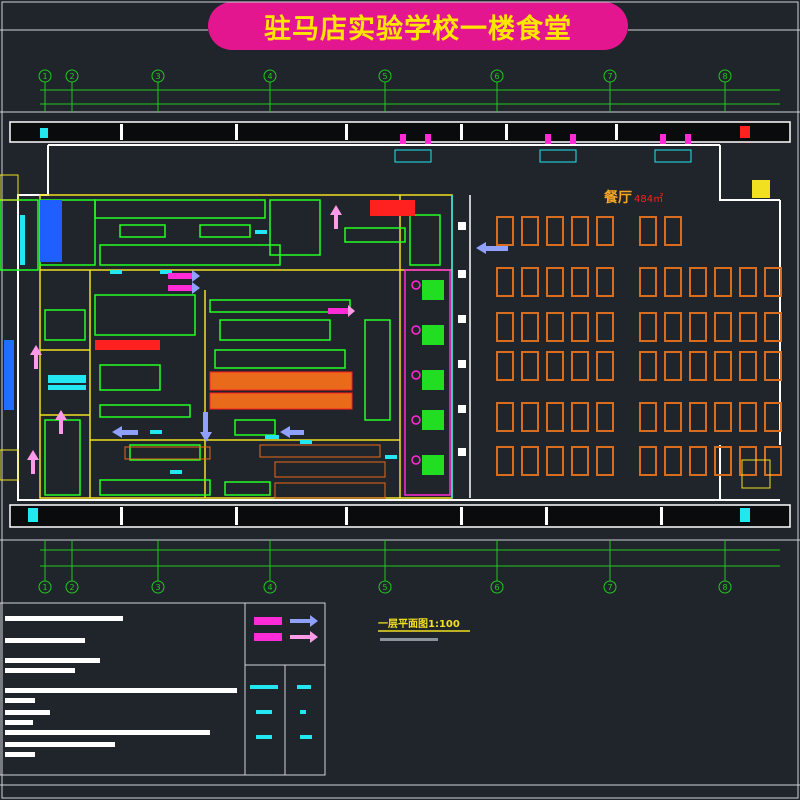 The image size is (800, 800). What do you see at coordinates (121, 686) in the screenshot?
I see `legend-text-bars` at bounding box center [121, 686].